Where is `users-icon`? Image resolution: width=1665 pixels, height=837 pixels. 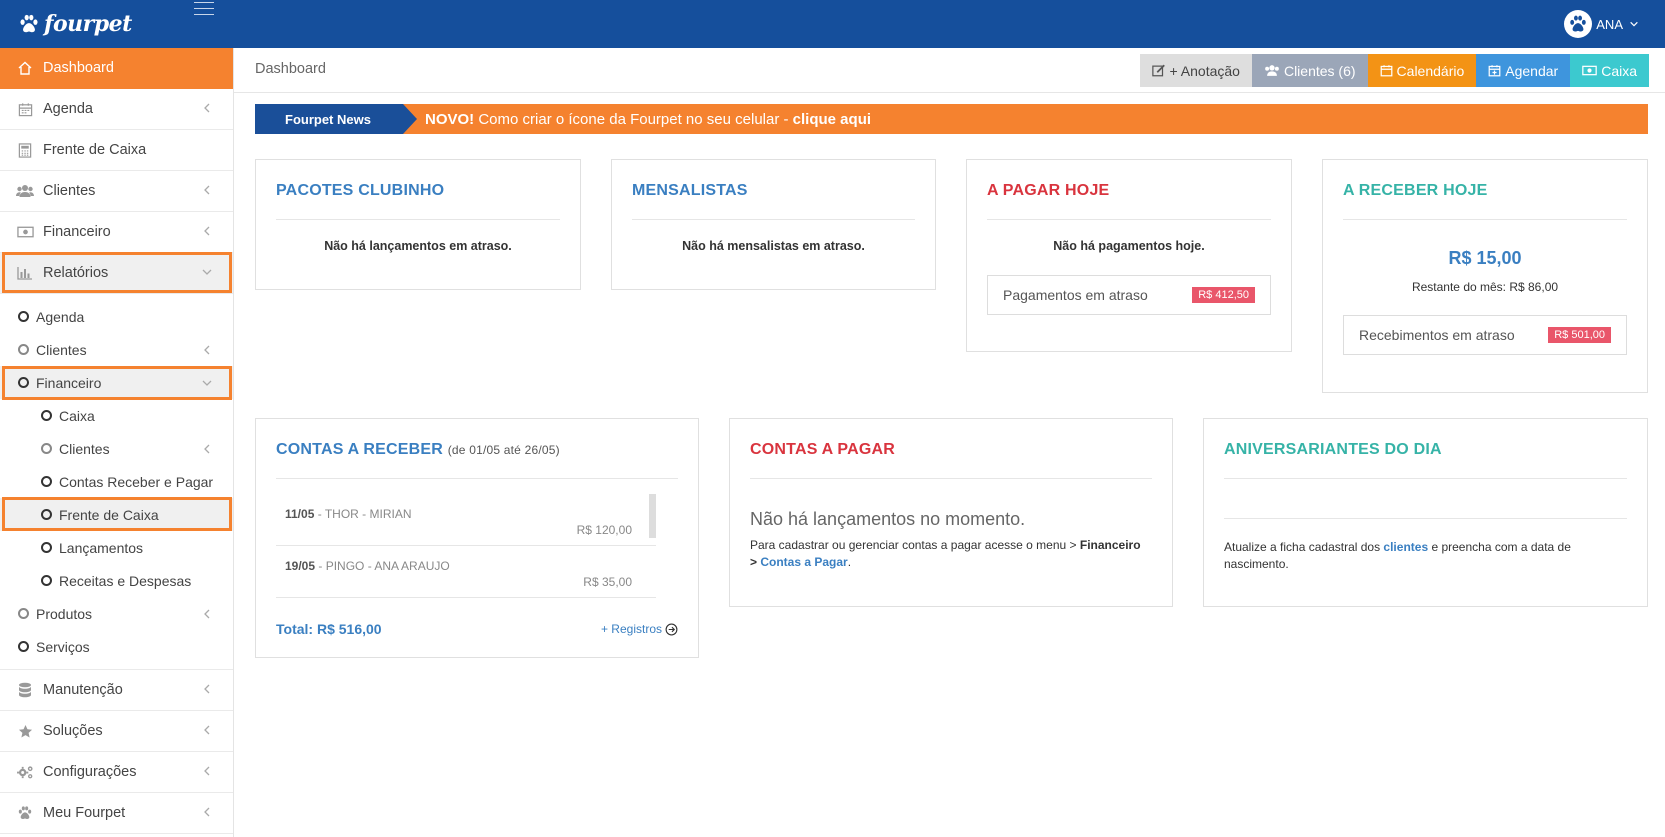 users-icon is located at coordinates (1272, 70).